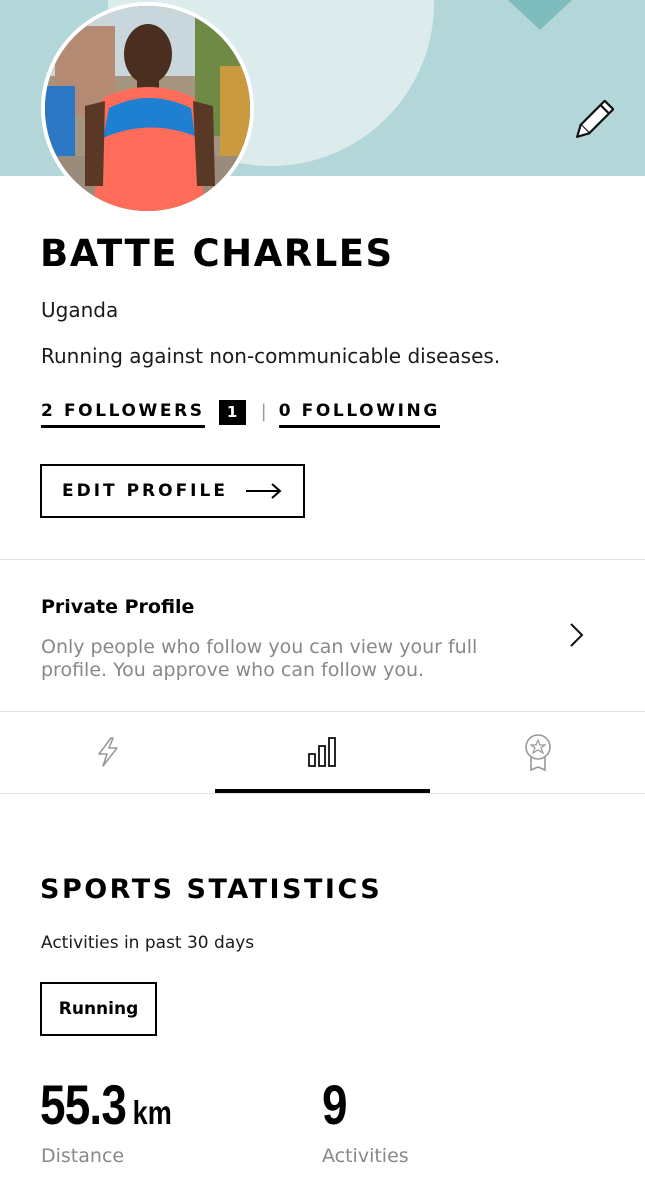 The image size is (645, 1200). What do you see at coordinates (152, 1112) in the screenshot?
I see `distance-unit: km` at bounding box center [152, 1112].